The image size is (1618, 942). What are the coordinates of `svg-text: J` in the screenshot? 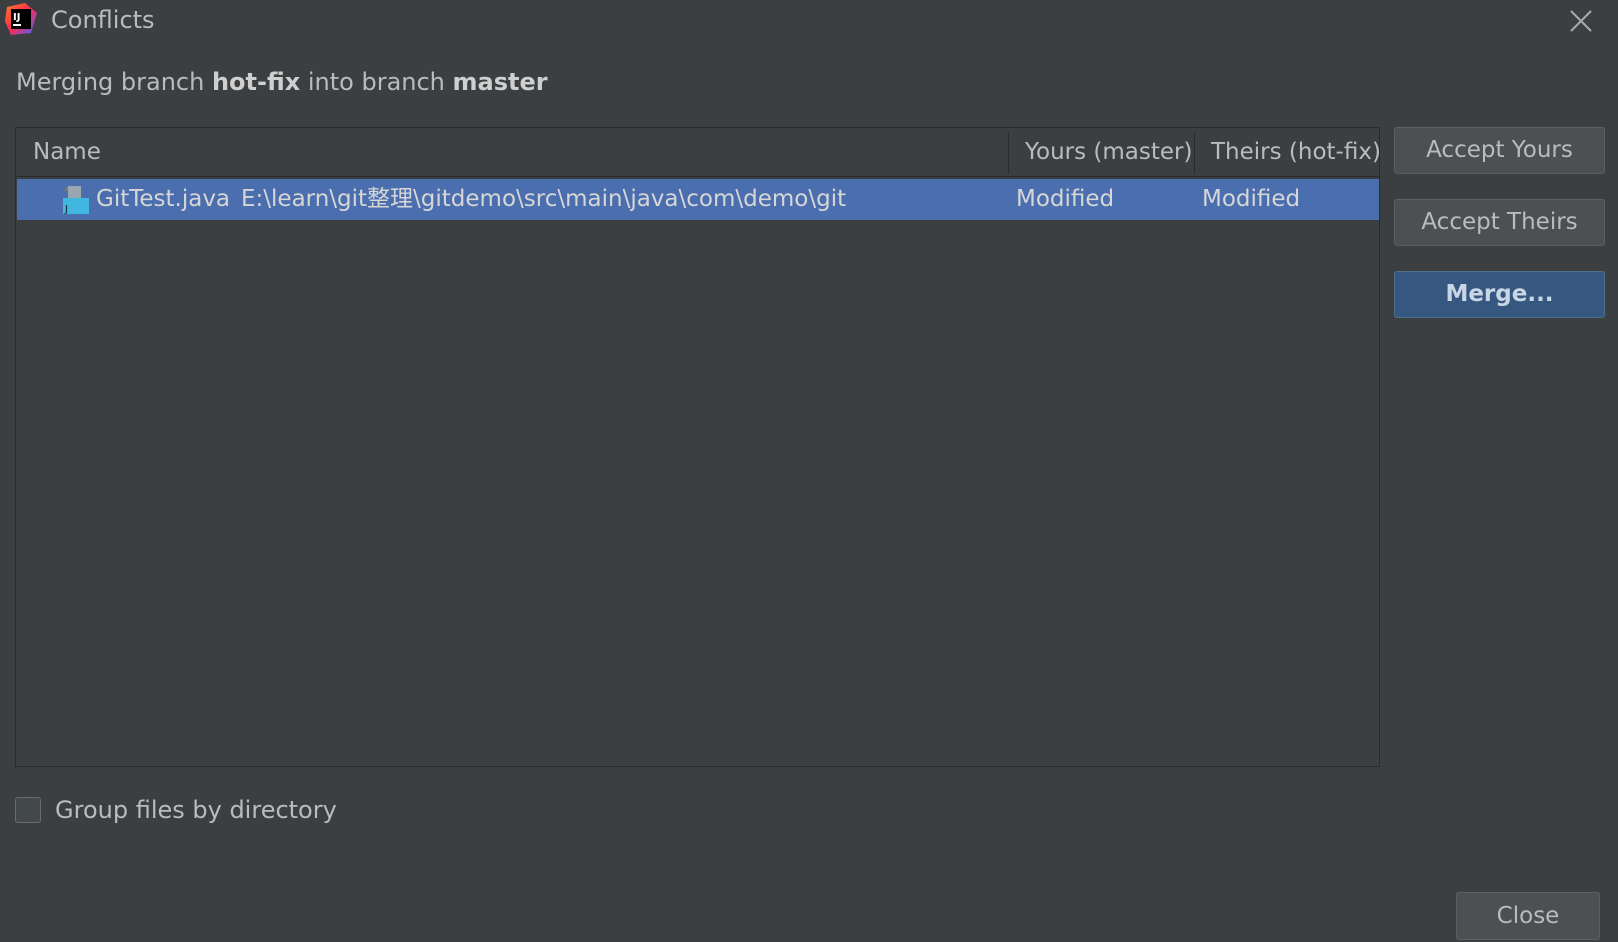 It's located at (66, 209).